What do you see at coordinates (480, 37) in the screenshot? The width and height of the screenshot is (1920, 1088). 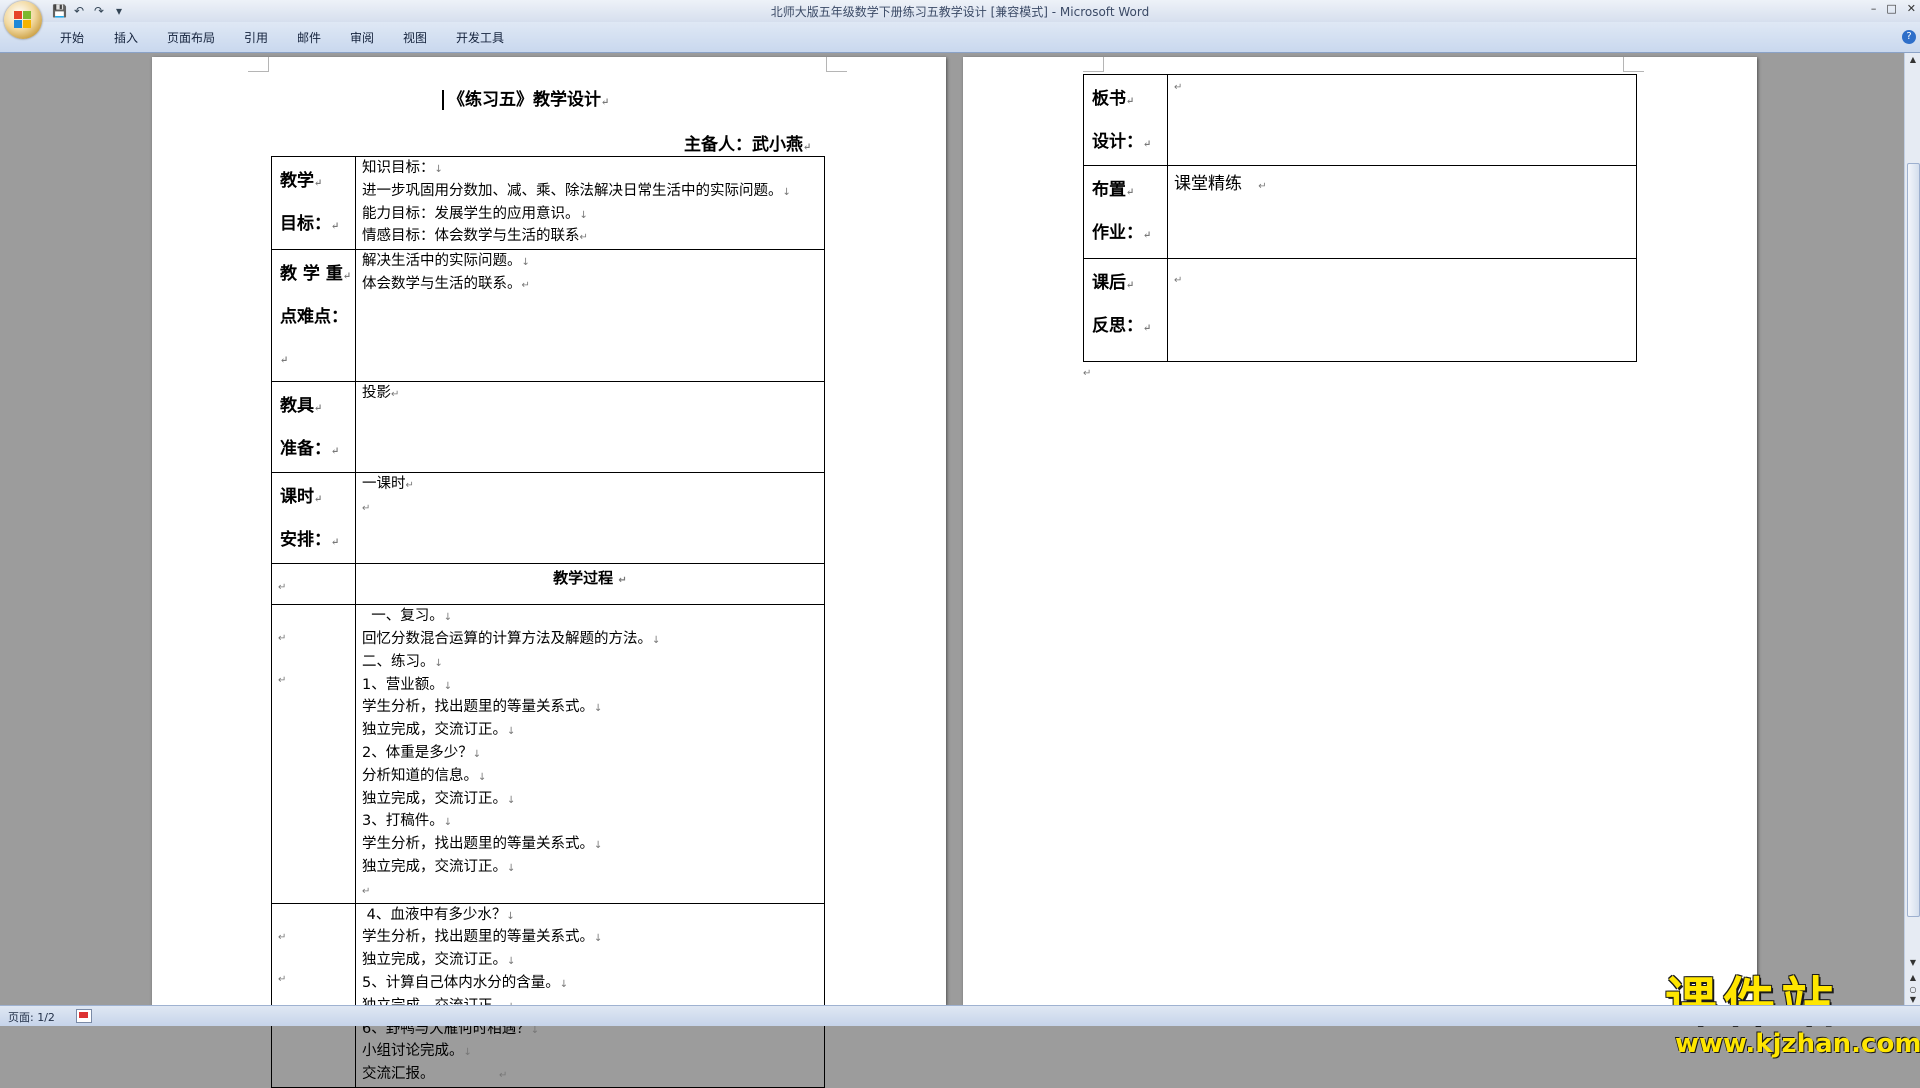 I see `tab-developer: 开发工具` at bounding box center [480, 37].